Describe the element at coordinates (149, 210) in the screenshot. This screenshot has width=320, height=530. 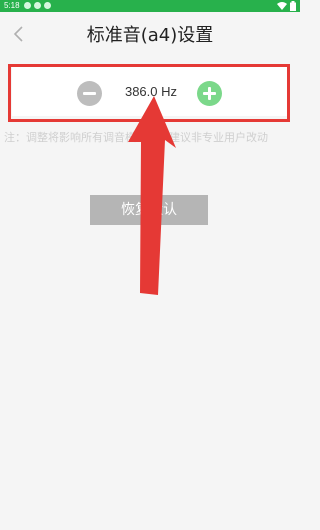
I see `reset-default-button: 恢复默认` at that location.